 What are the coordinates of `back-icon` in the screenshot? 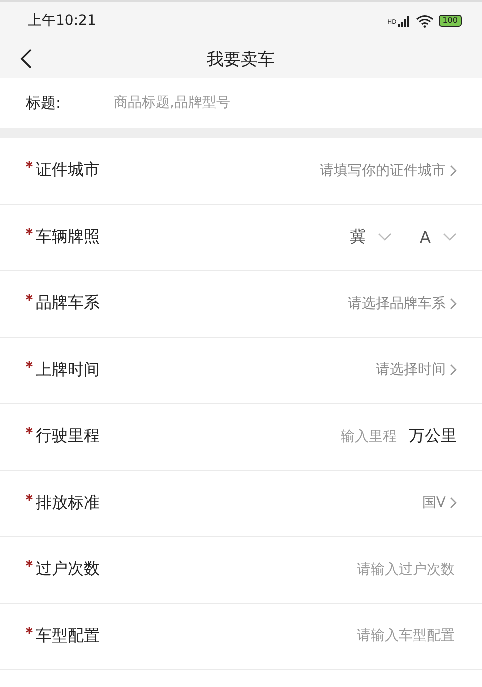 It's located at (26, 59).